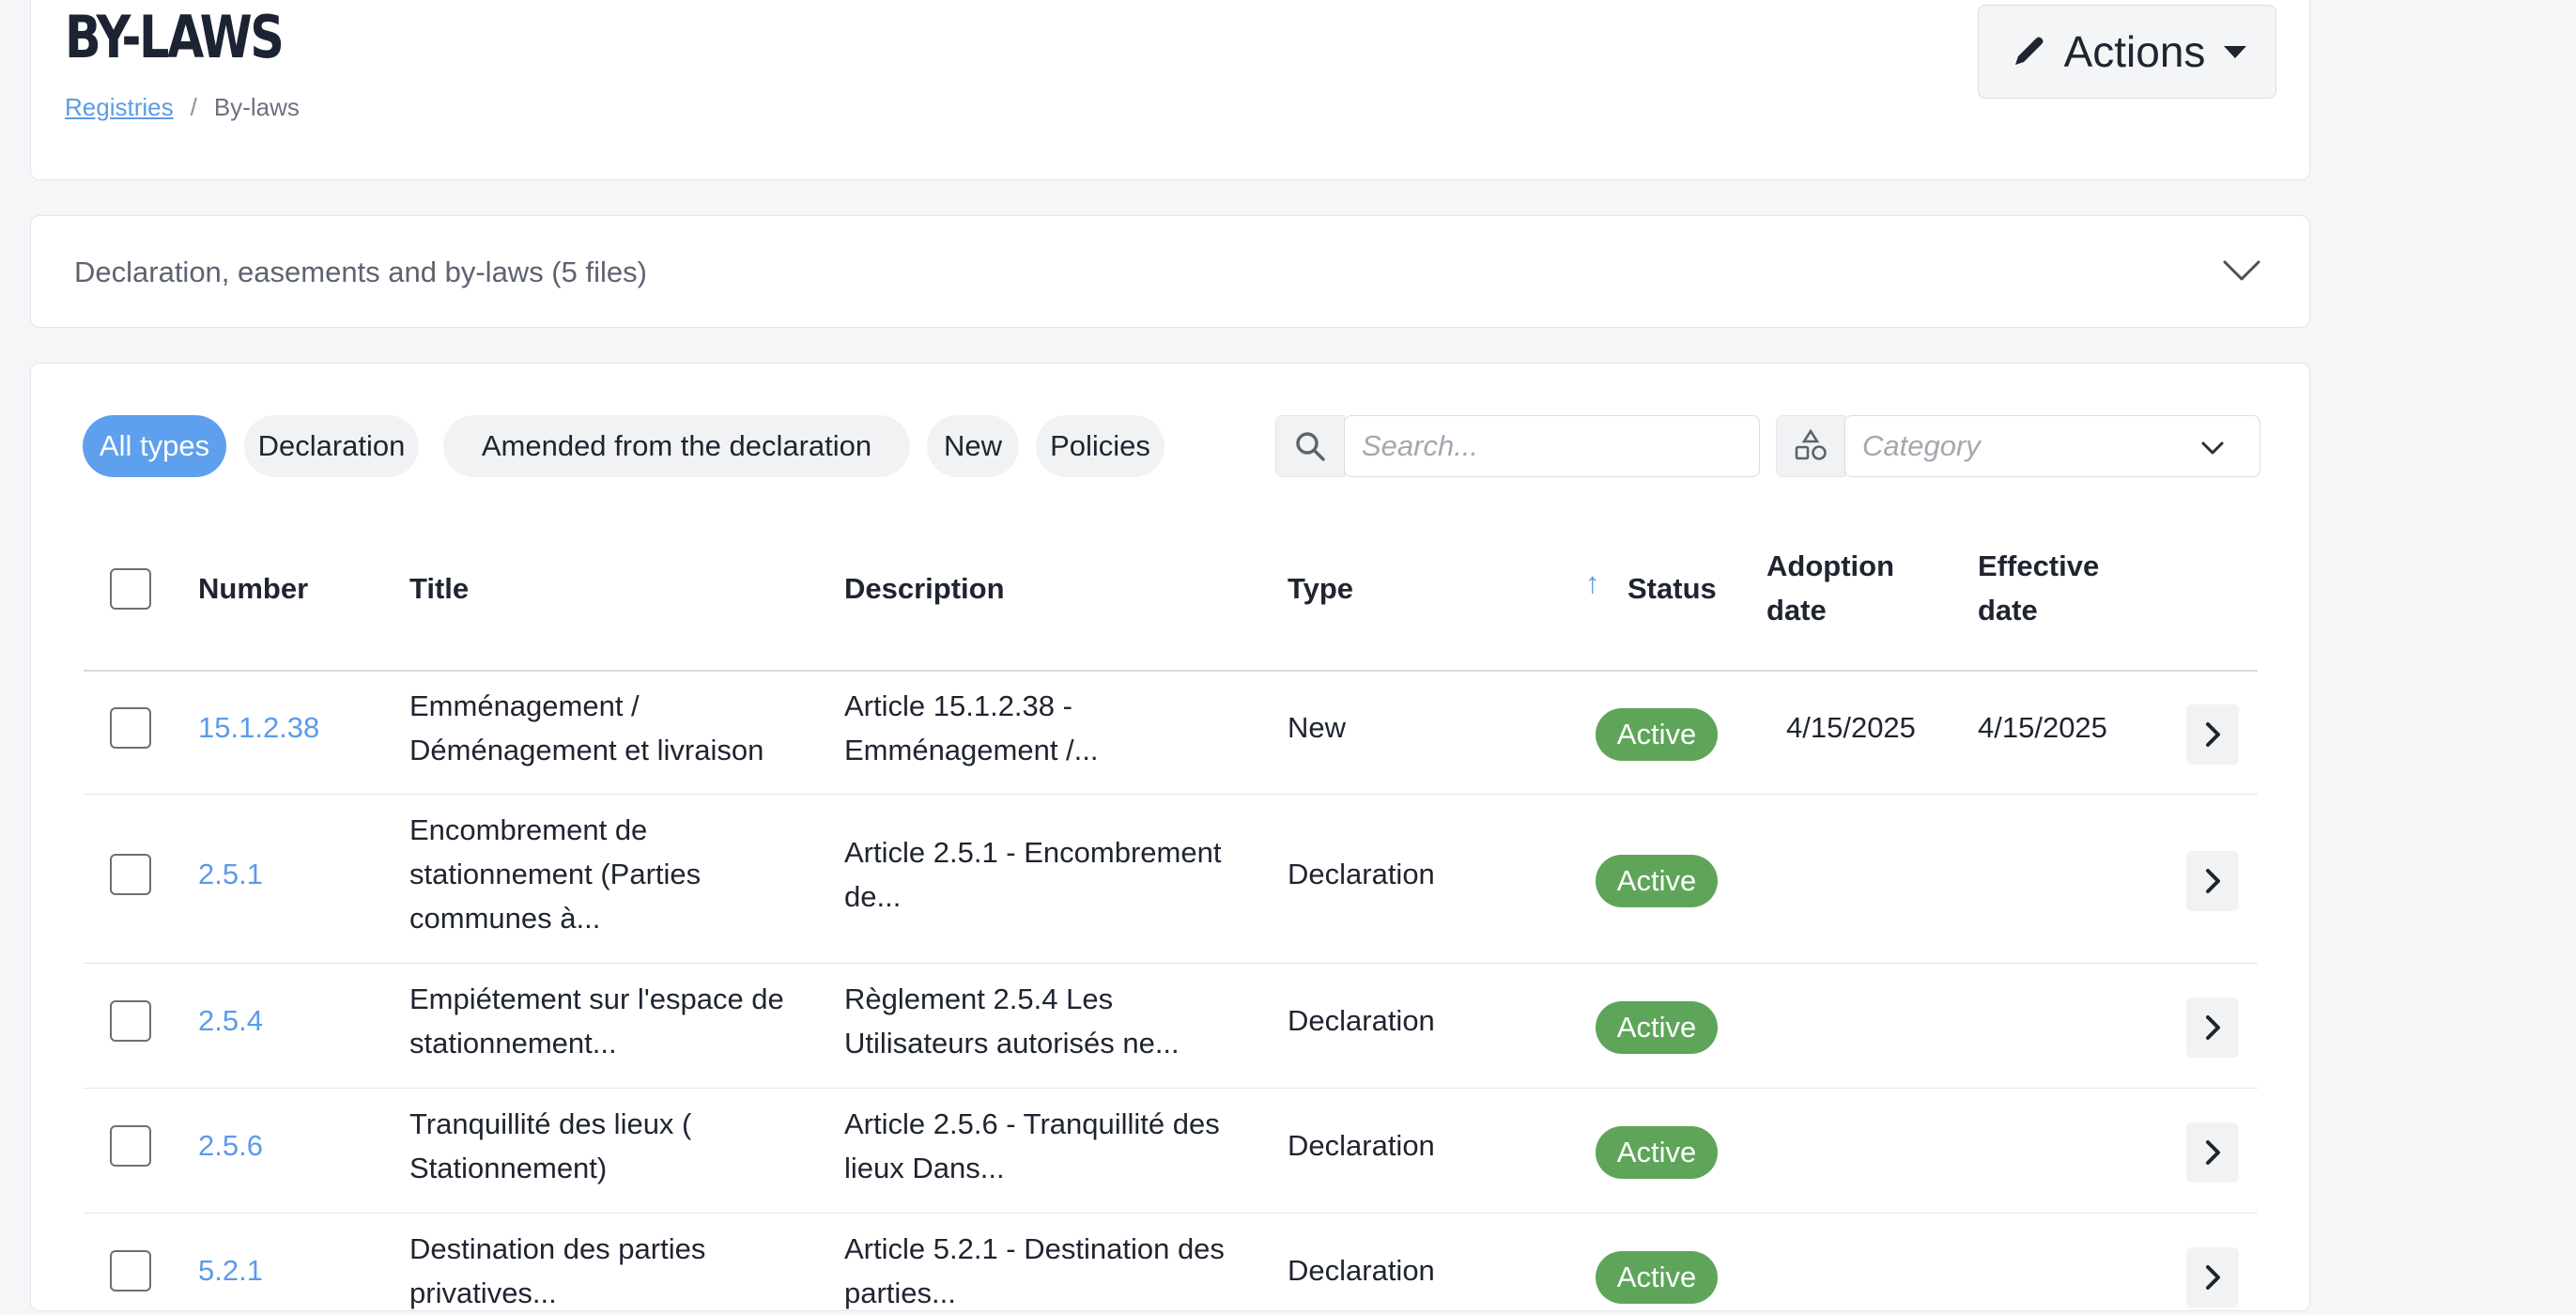  Describe the element at coordinates (230, 874) in the screenshot. I see `row-number-link: 2.5.1` at that location.